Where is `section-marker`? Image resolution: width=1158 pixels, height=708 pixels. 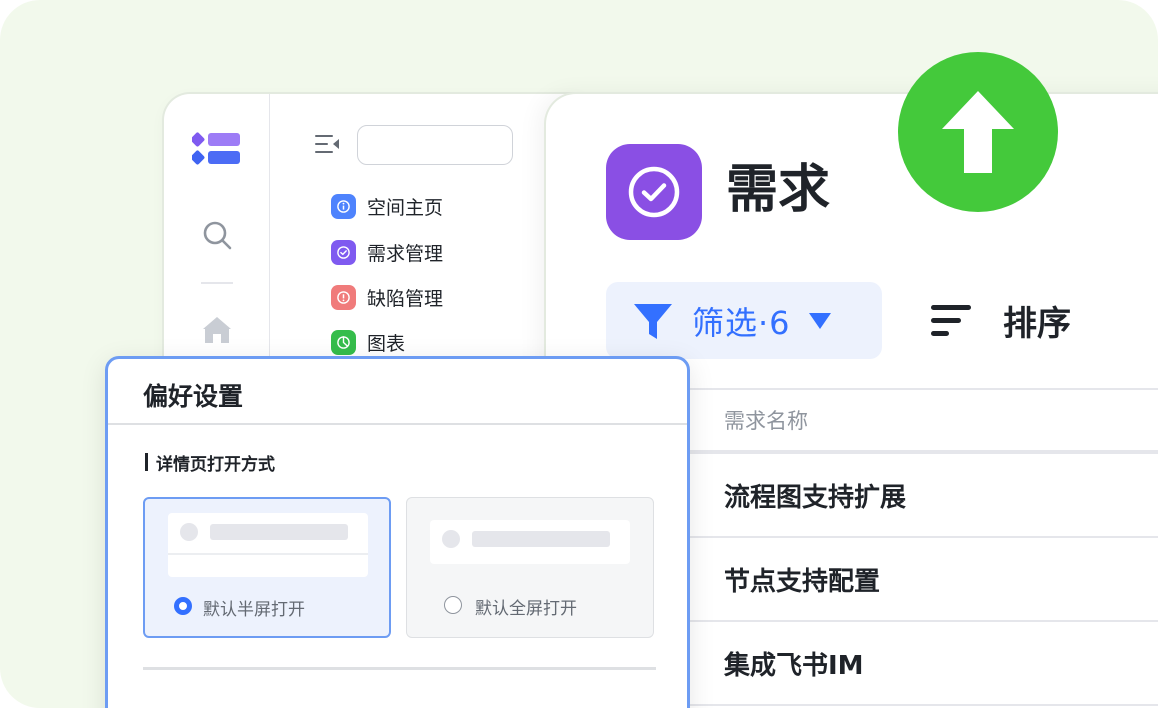 section-marker is located at coordinates (146, 462).